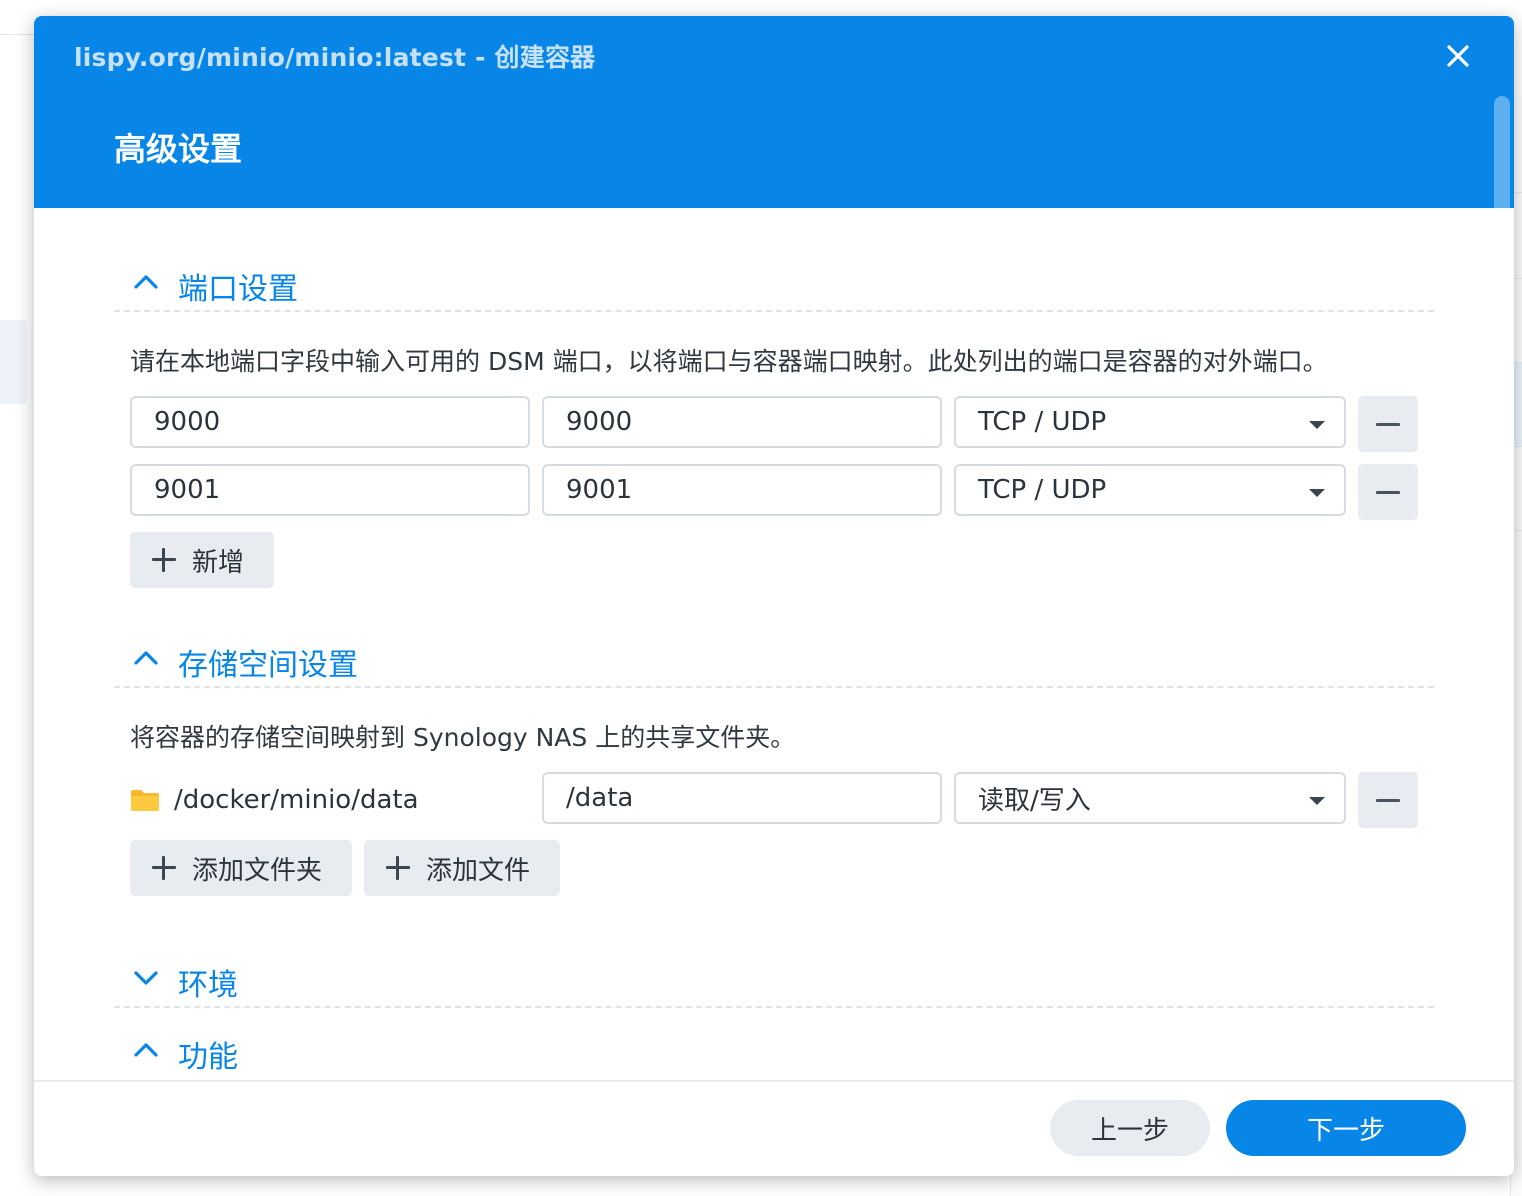 The height and width of the screenshot is (1196, 1522). Describe the element at coordinates (1130, 1128) in the screenshot. I see `previous-step-button: 上一步` at that location.